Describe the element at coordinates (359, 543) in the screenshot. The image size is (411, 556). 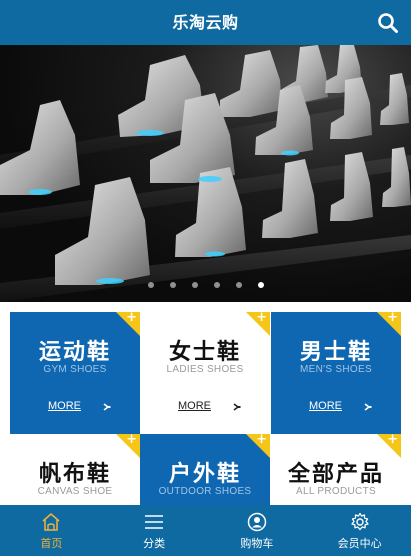
I see `nav-label: 会员中心` at that location.